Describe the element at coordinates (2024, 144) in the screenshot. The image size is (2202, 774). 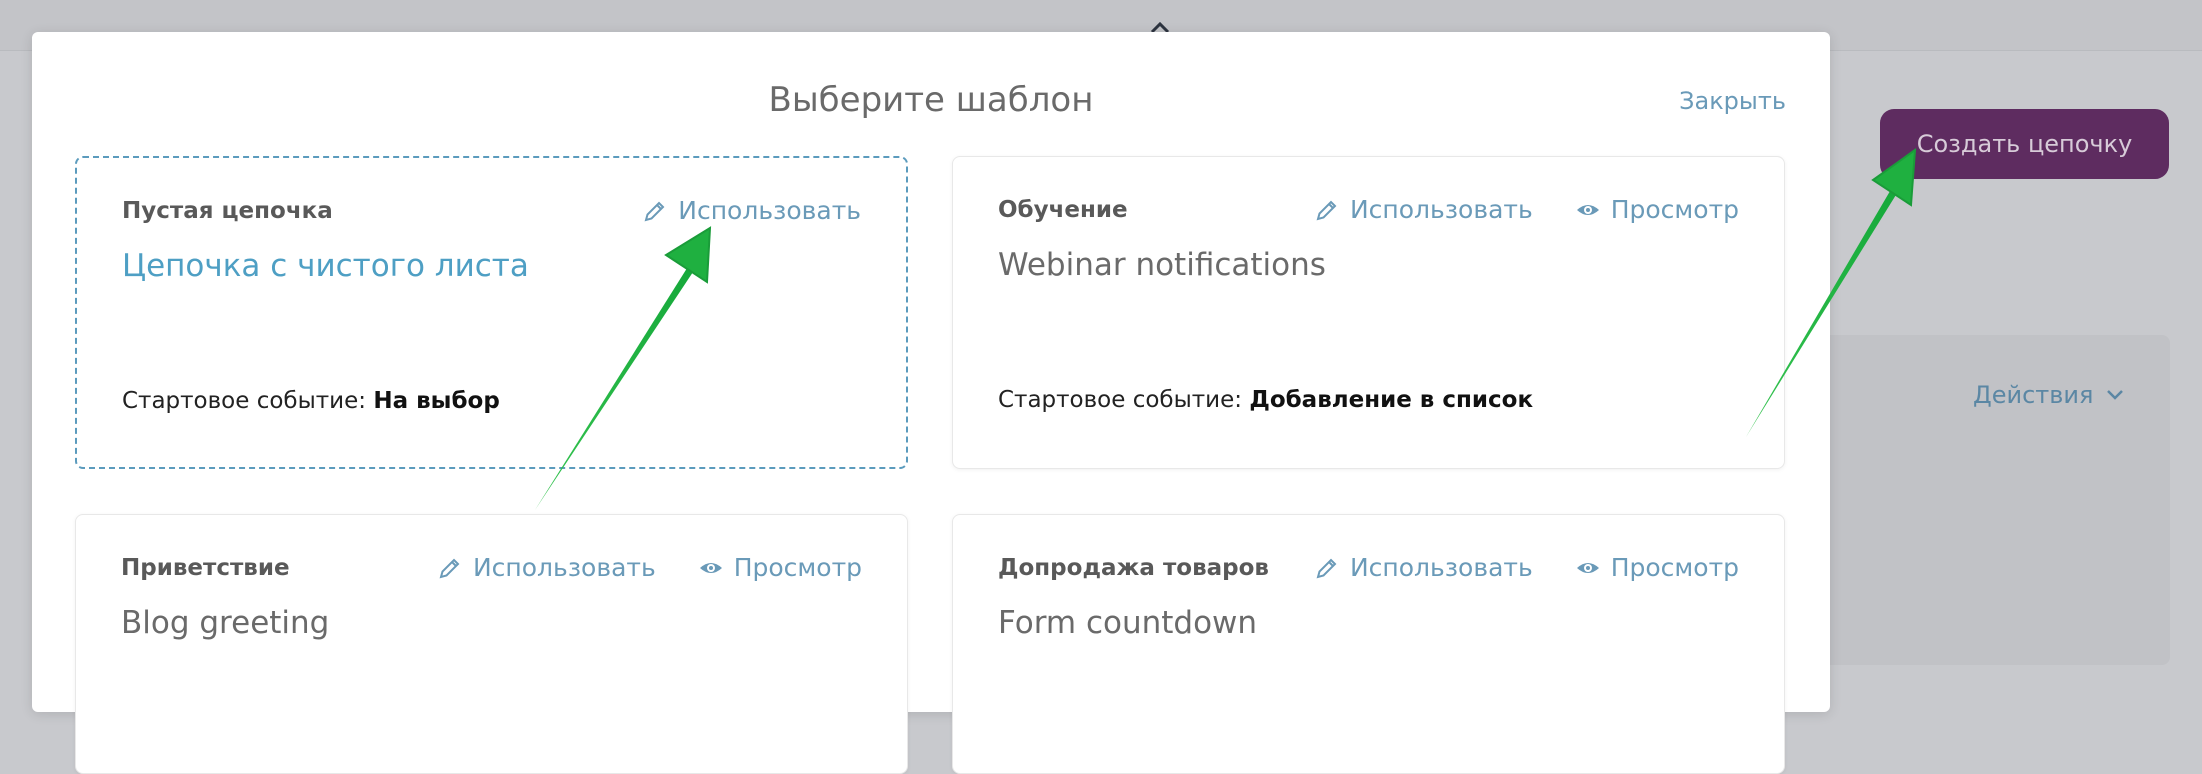
I see `create-chain-button: Создать цепочку` at that location.